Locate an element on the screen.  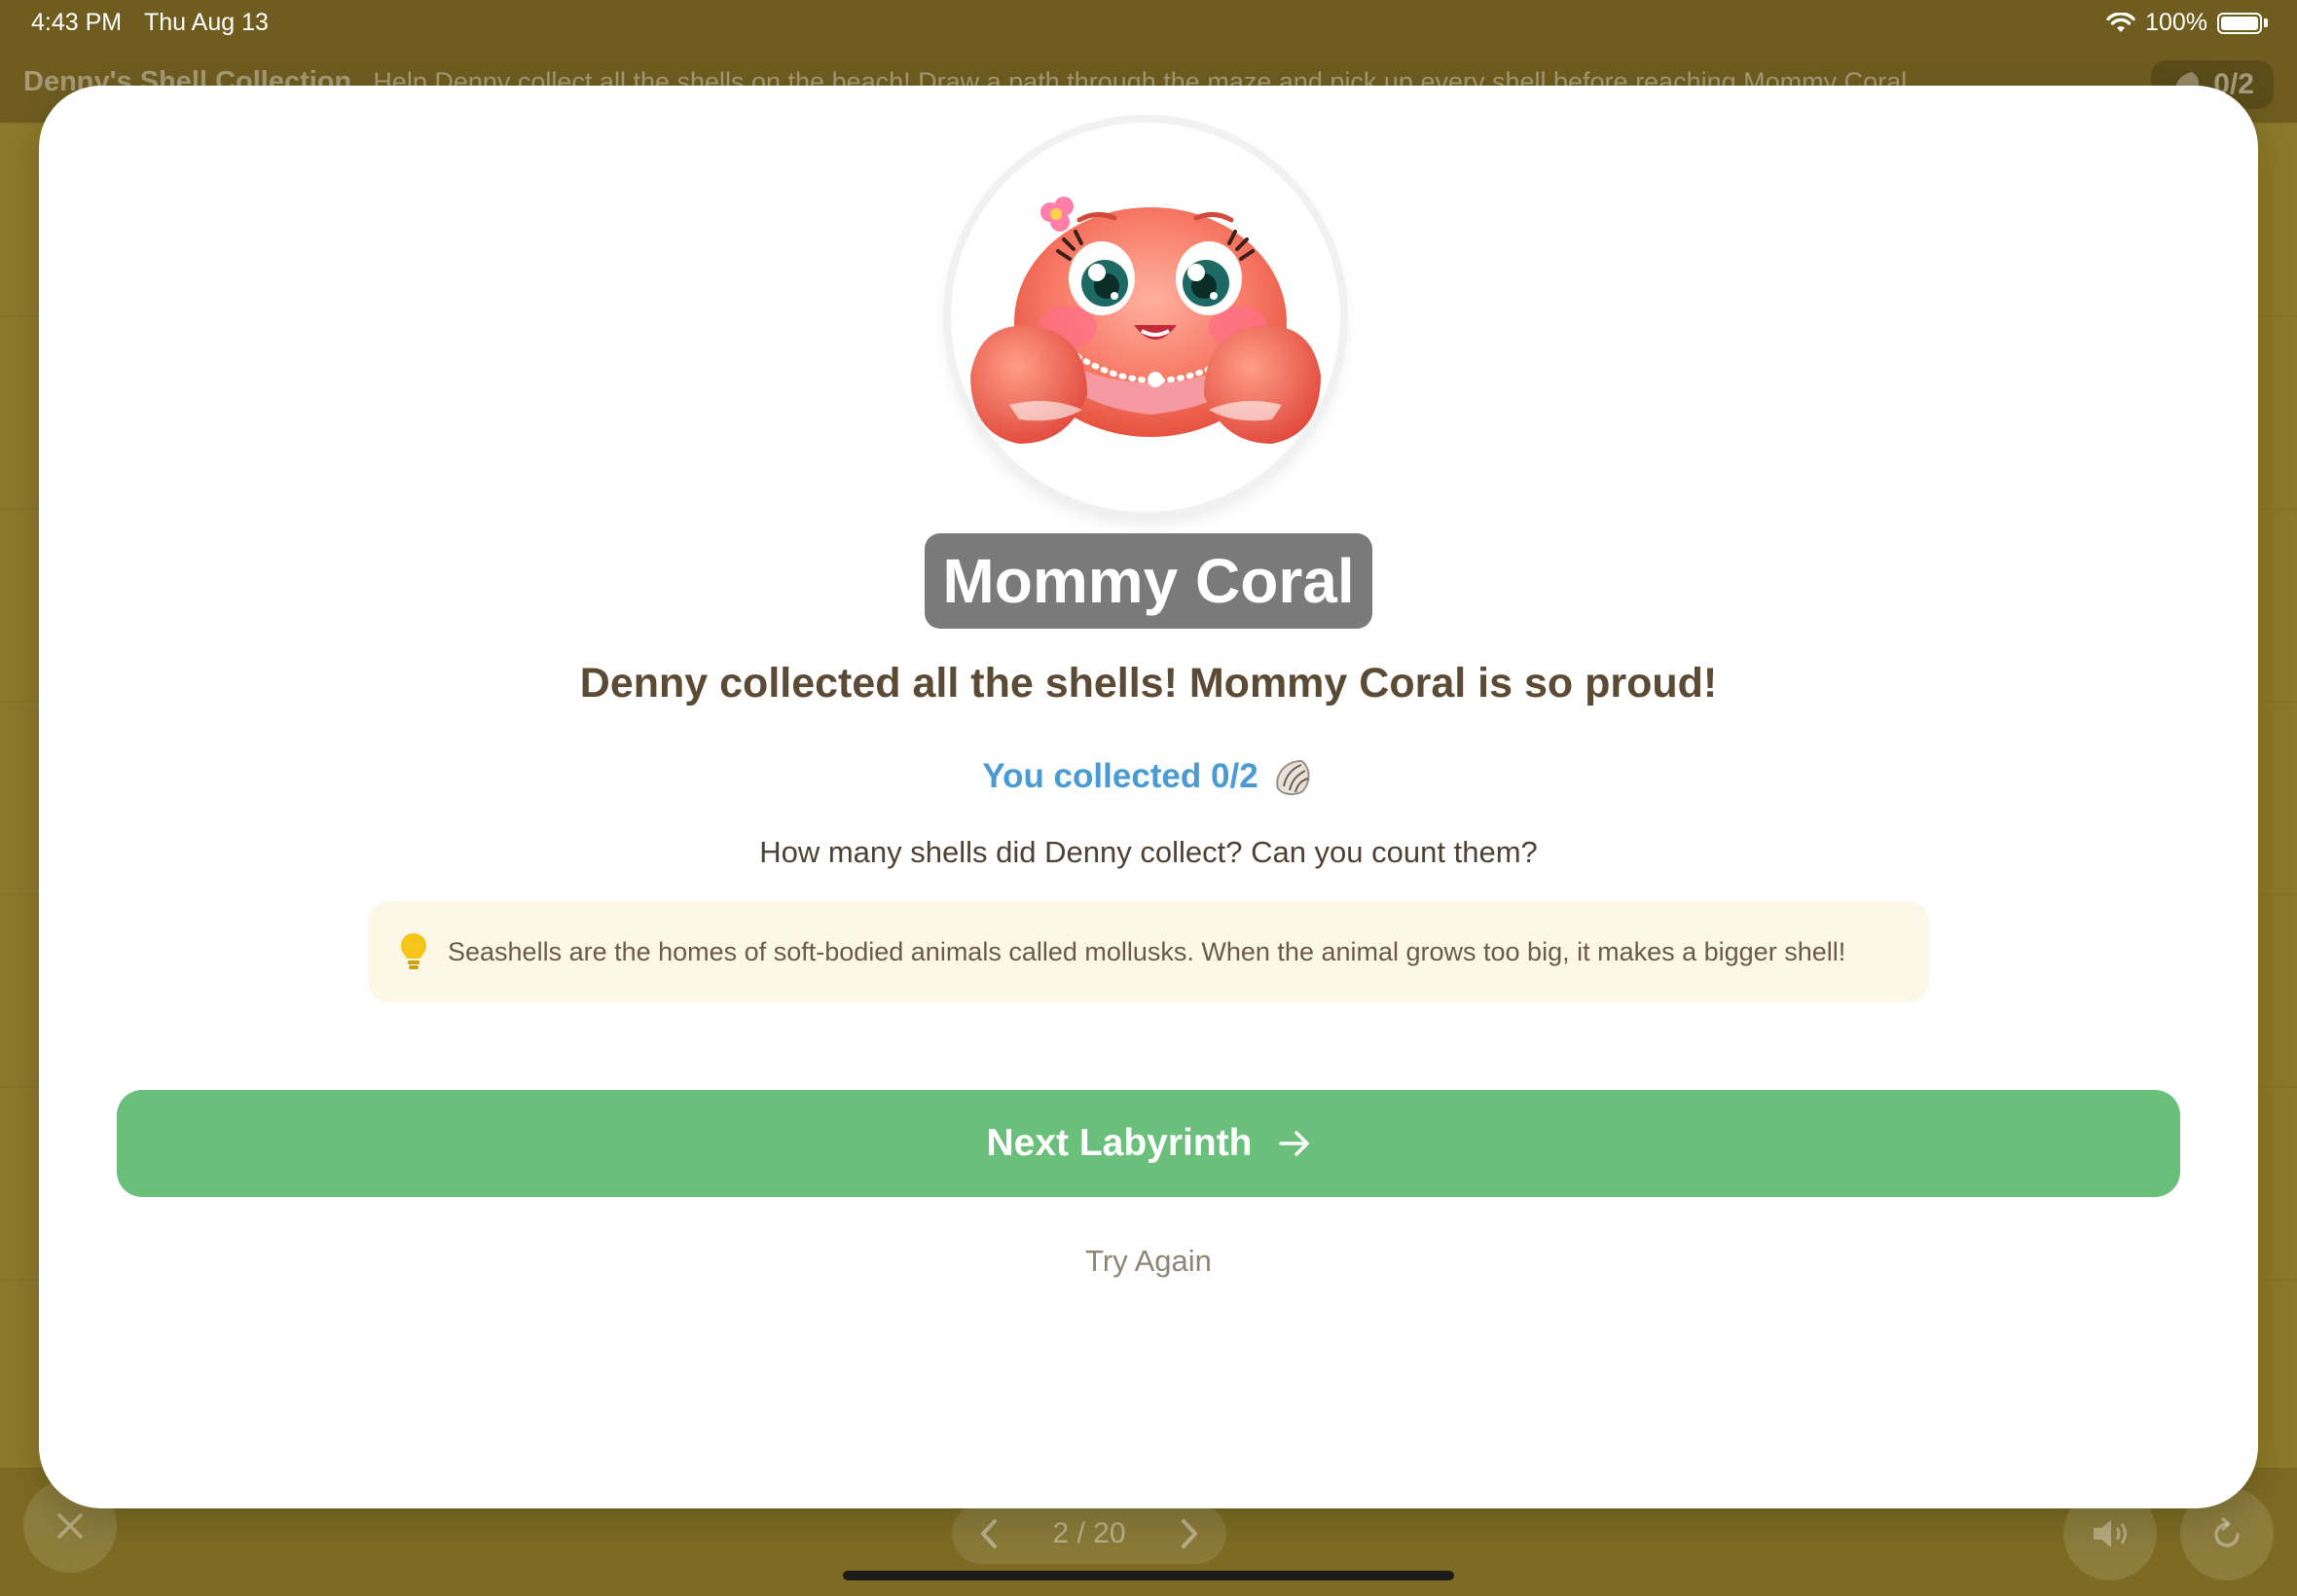
chevron-right-icon is located at coordinates (1189, 1533).